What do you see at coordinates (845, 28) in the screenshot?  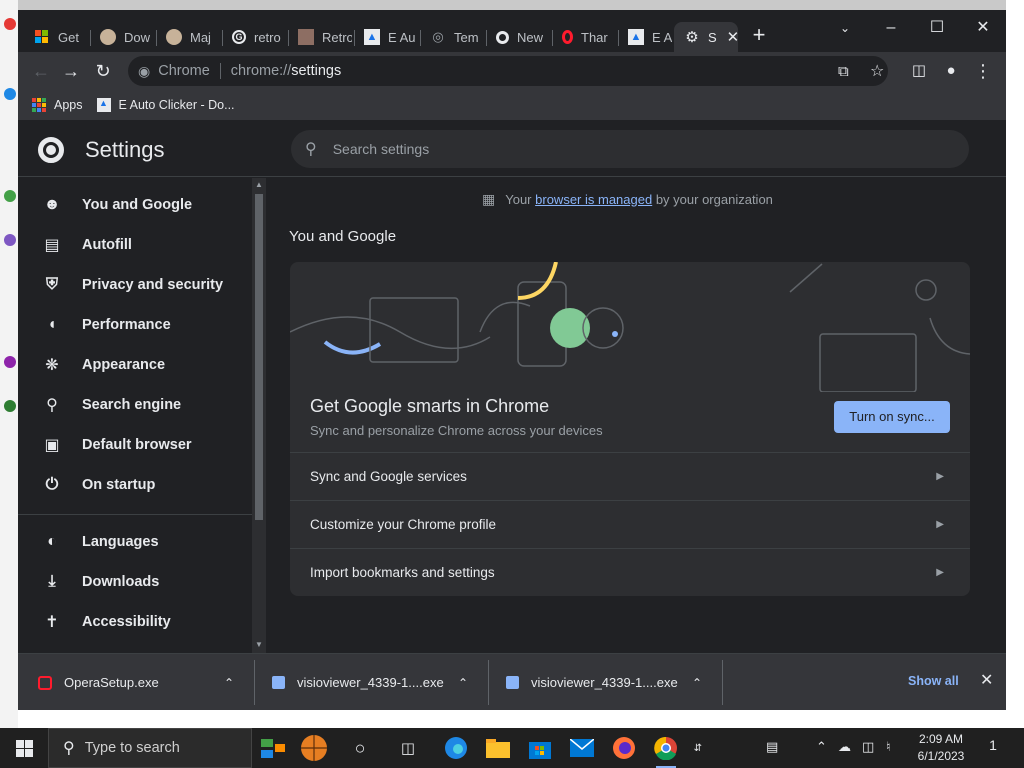 I see `tab-search-button: ⌄` at bounding box center [845, 28].